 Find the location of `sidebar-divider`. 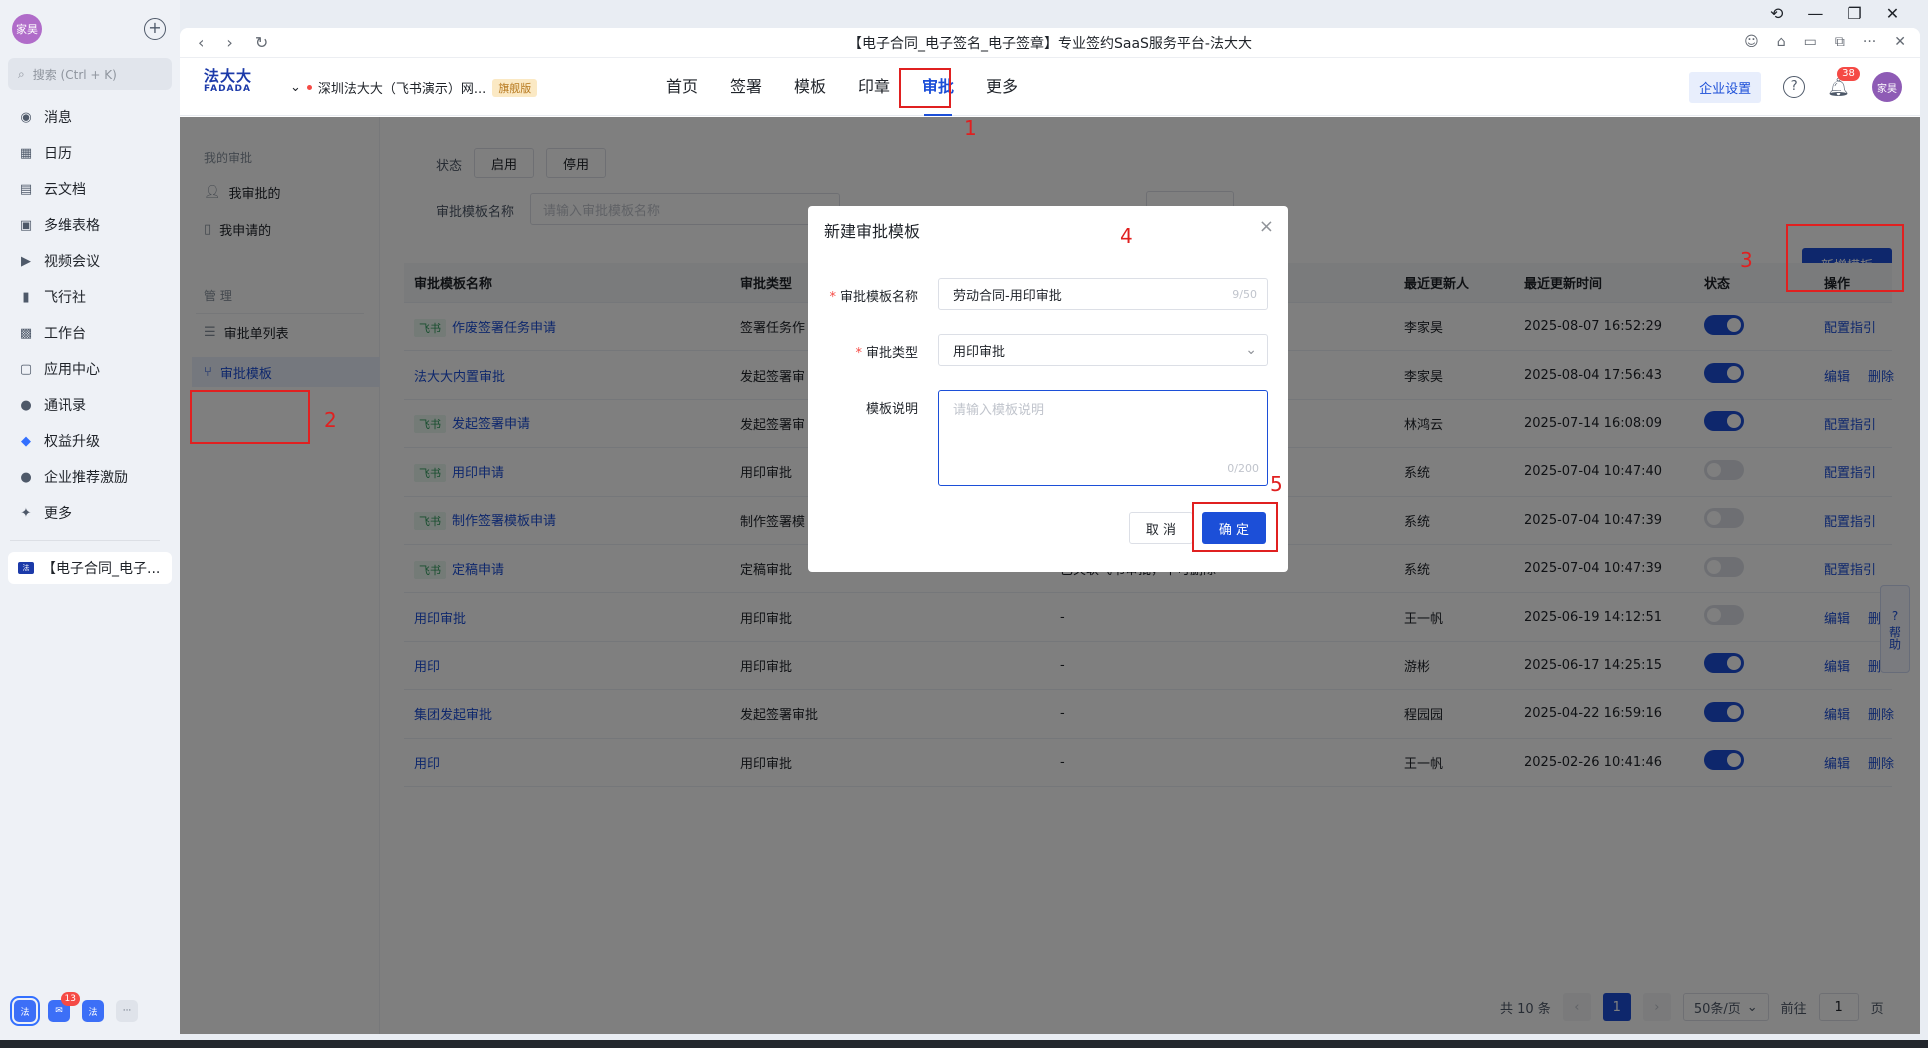

sidebar-divider is located at coordinates (85, 540).